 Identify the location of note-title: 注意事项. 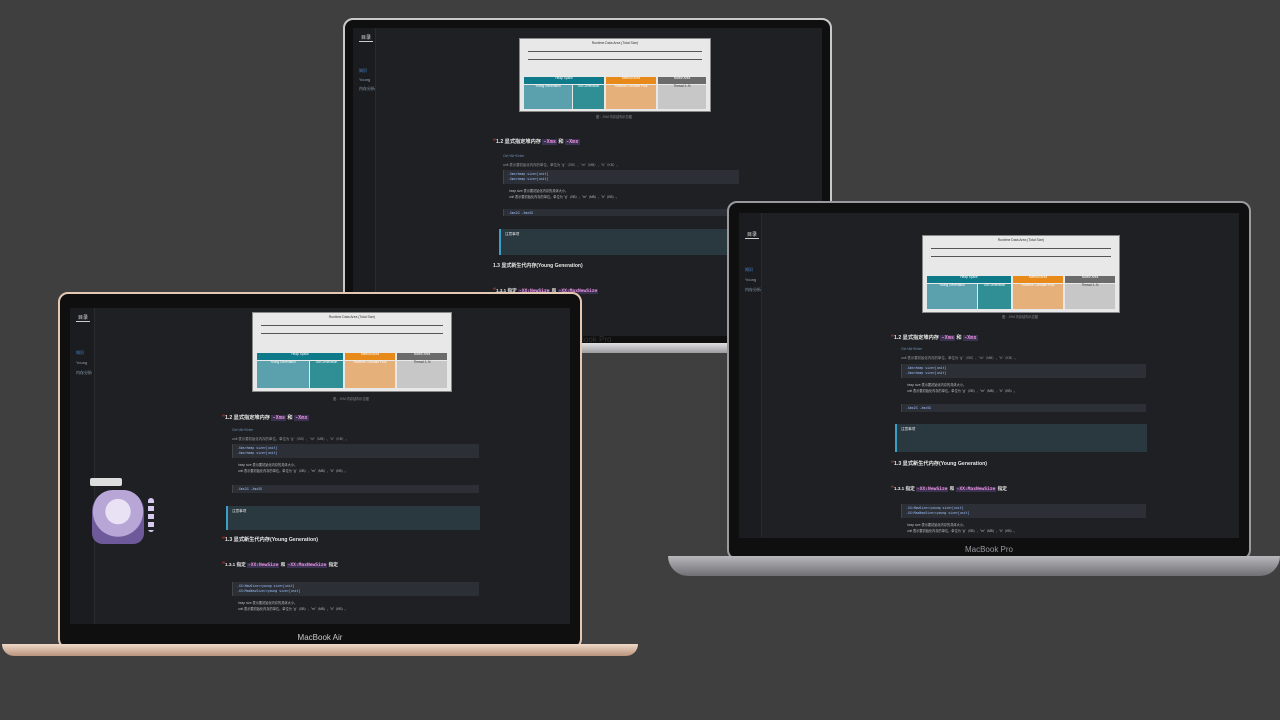
(239, 511).